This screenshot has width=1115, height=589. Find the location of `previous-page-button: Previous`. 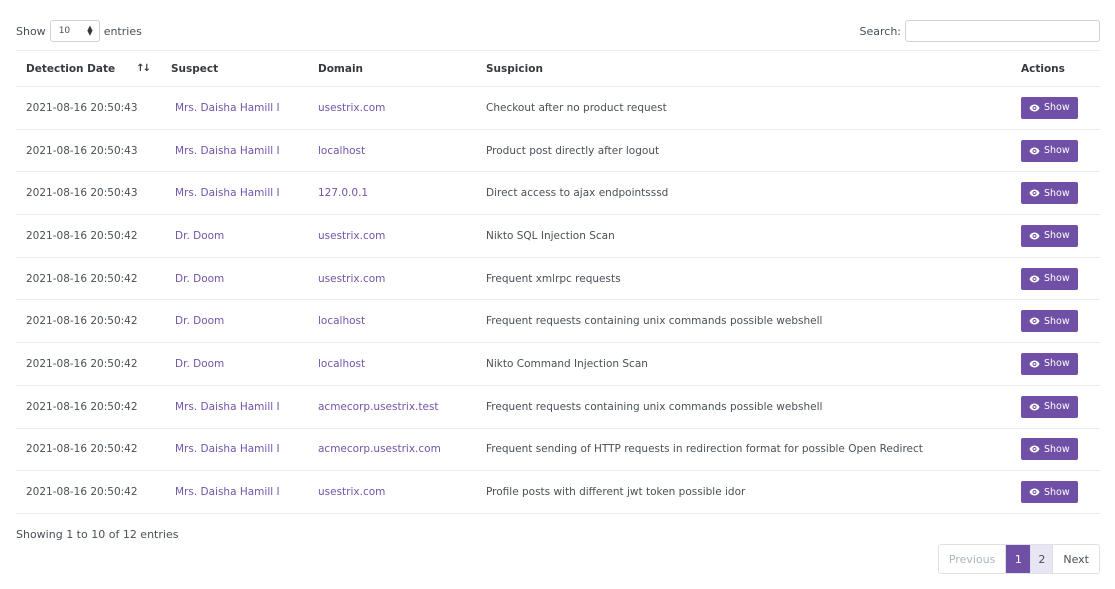

previous-page-button: Previous is located at coordinates (972, 559).